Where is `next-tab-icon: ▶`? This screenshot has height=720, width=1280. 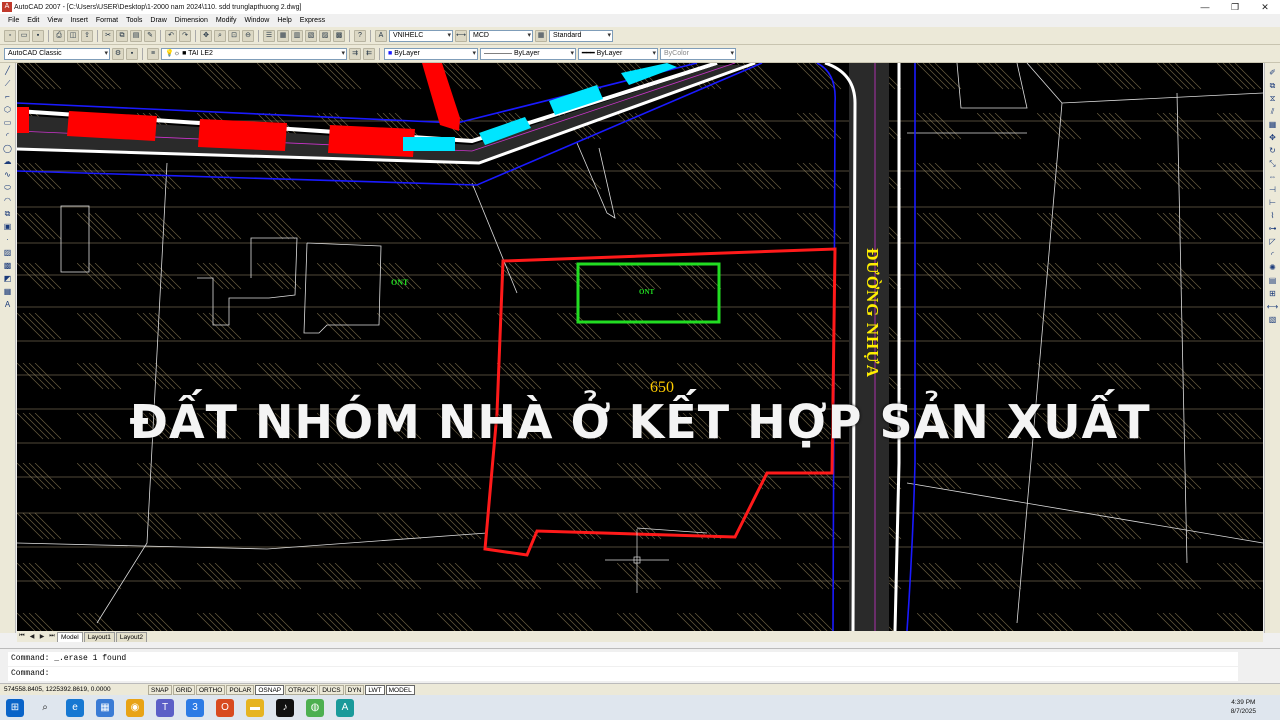
next-tab-icon: ▶ is located at coordinates (42, 636).